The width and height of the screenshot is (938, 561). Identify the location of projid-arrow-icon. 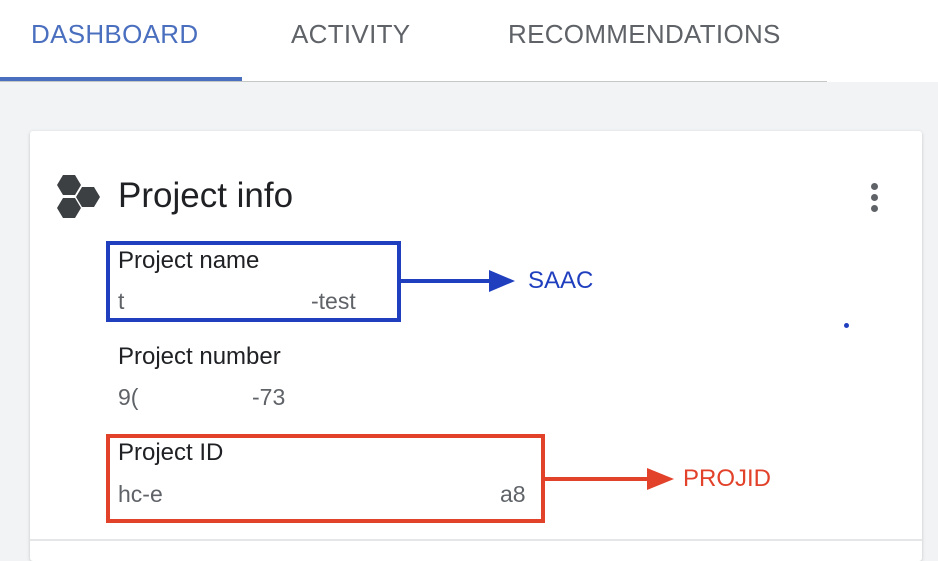
(609, 479).